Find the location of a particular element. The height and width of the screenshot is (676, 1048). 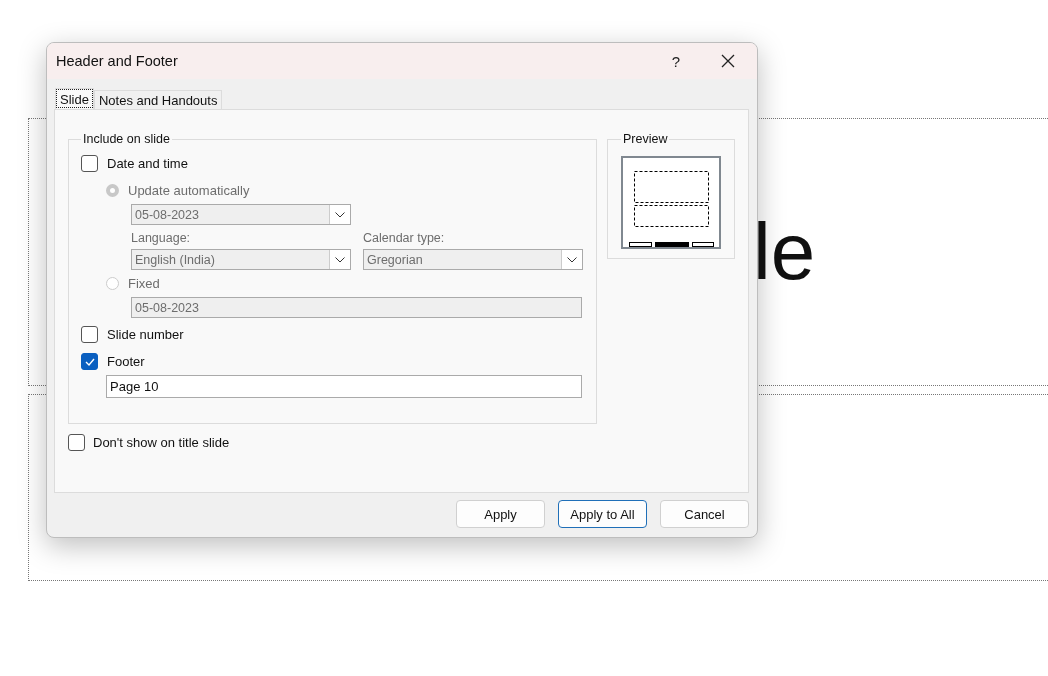

group-title: Preview is located at coordinates (645, 139).